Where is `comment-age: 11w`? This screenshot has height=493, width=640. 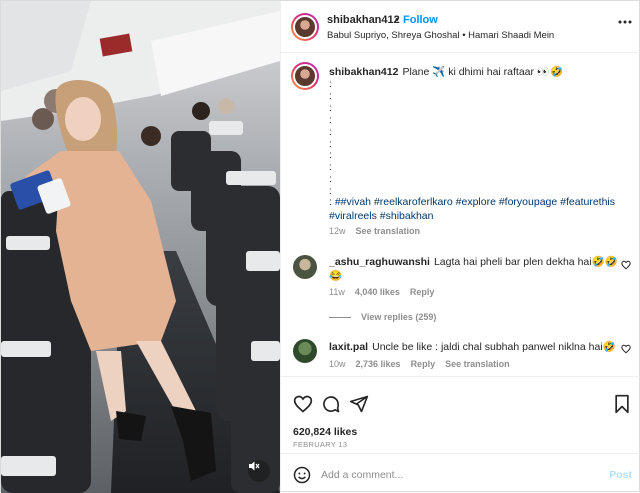
comment-age: 11w is located at coordinates (337, 292).